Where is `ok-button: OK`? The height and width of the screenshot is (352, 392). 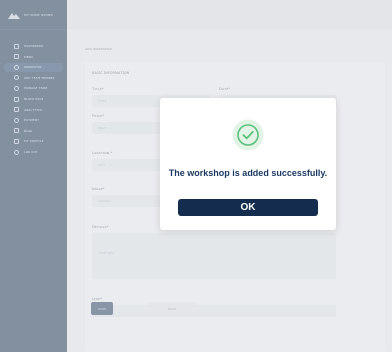
ok-button: OK is located at coordinates (248, 207).